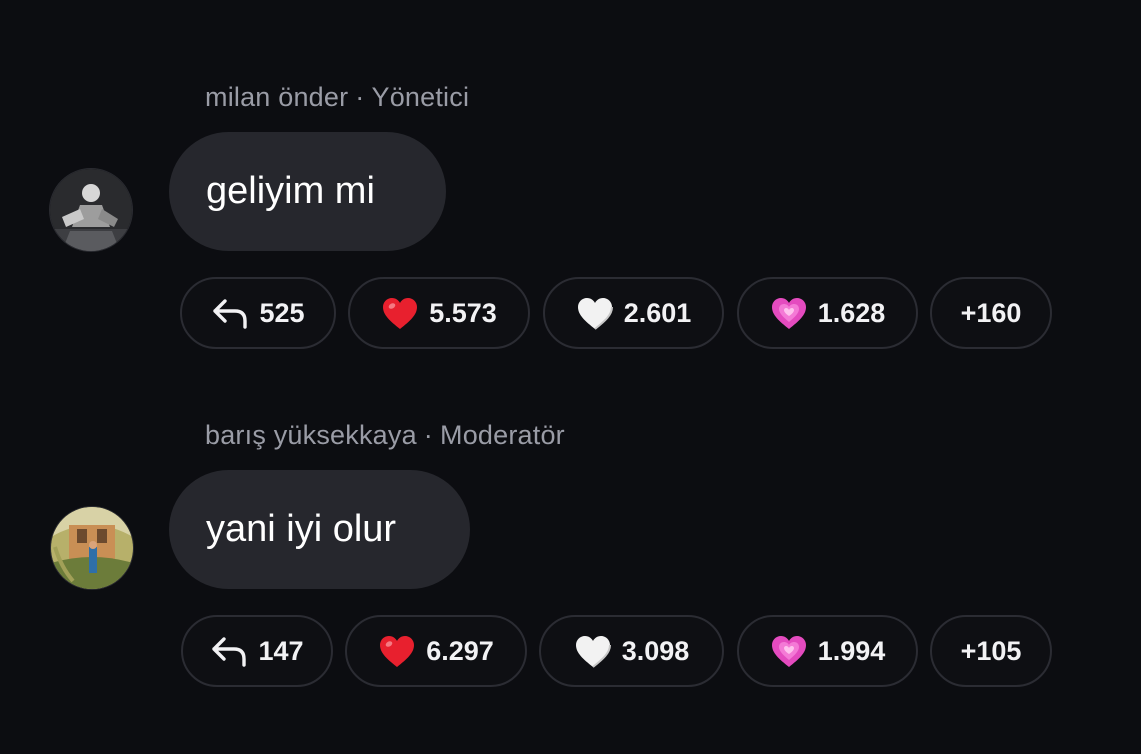 This screenshot has width=1141, height=754. I want to click on pink-heart-reaction: 1.994, so click(827, 651).